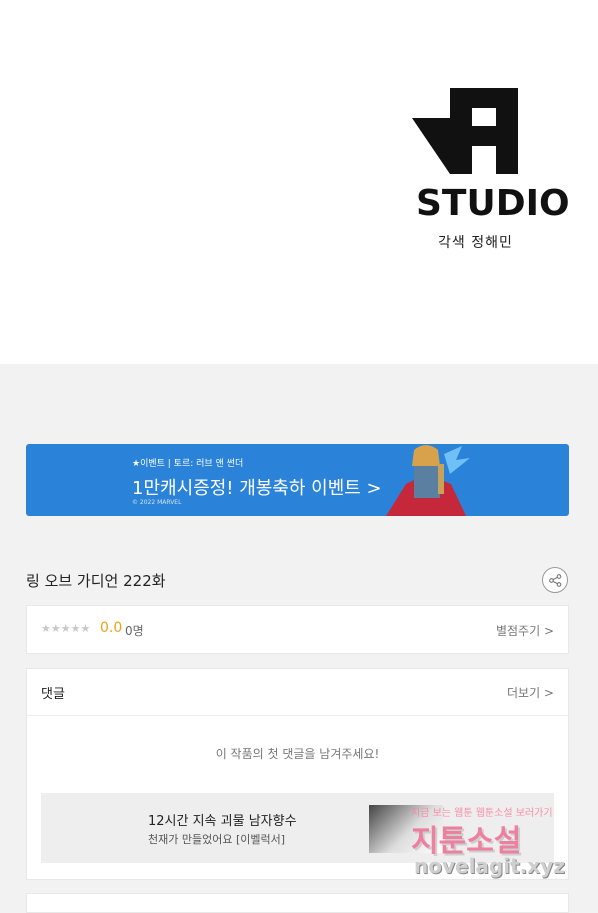 This screenshot has width=598, height=913. Describe the element at coordinates (428, 480) in the screenshot. I see `banner-hero-illustration` at that location.